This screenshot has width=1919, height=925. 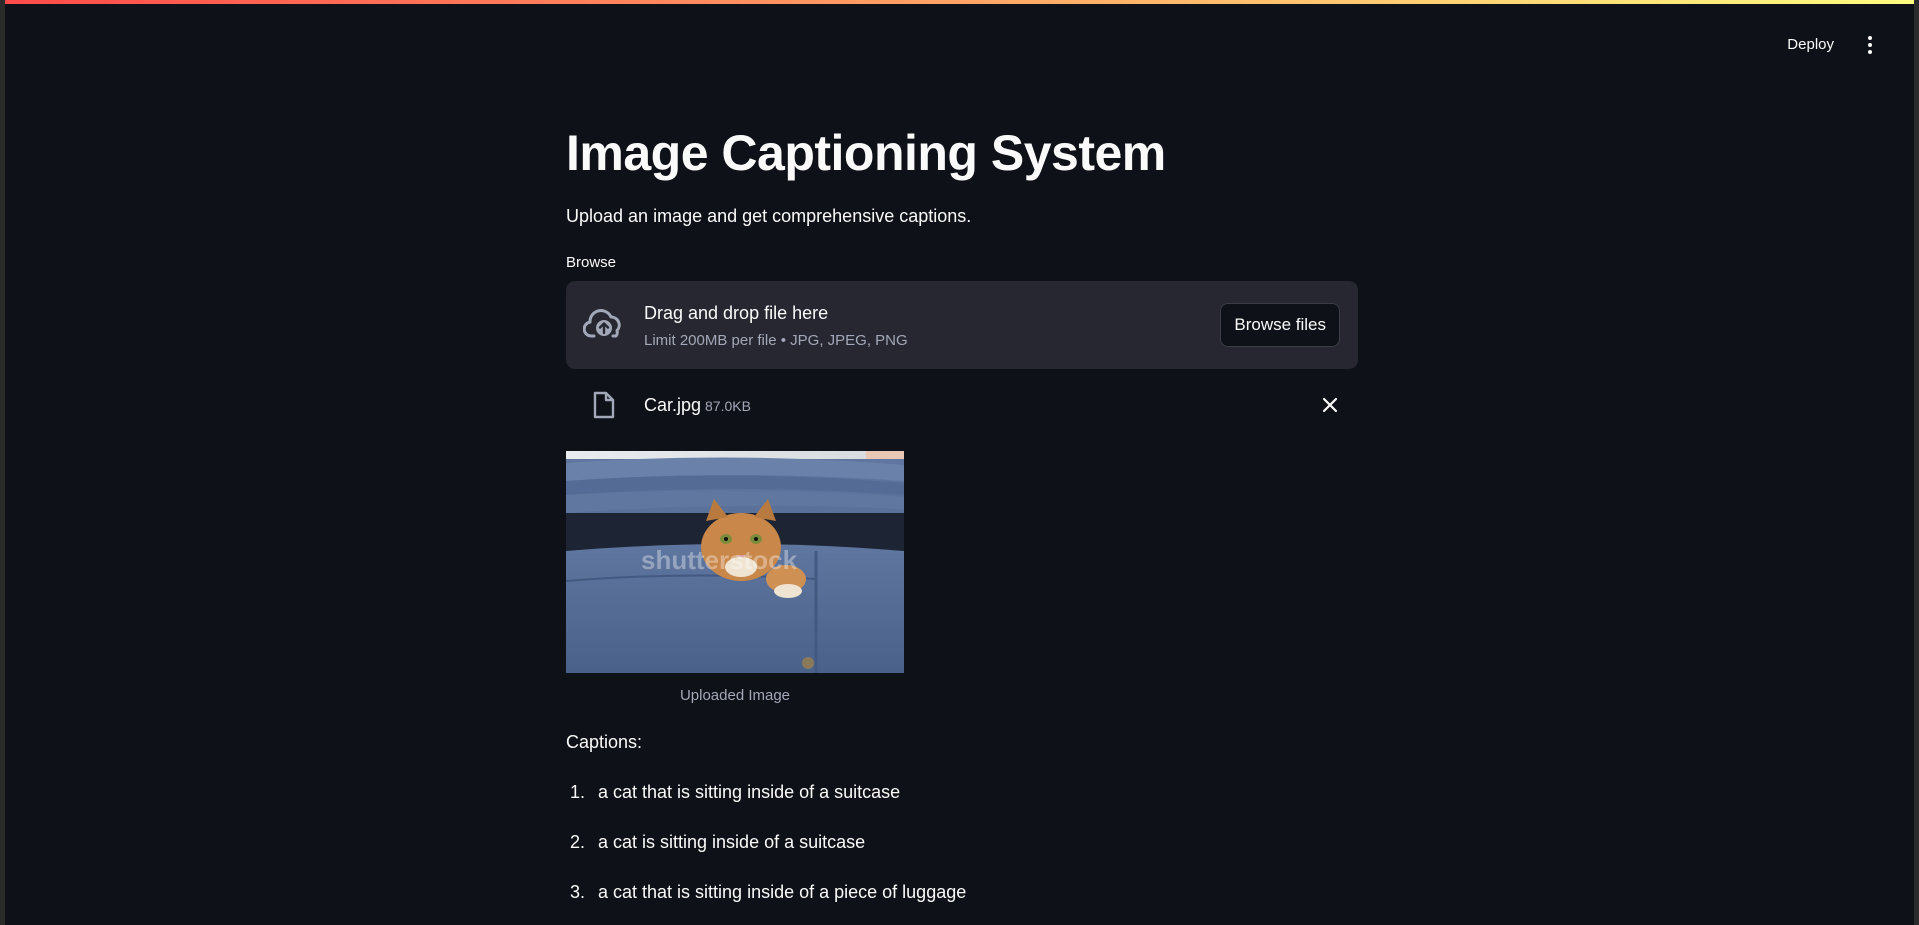 What do you see at coordinates (728, 406) in the screenshot?
I see `file-size: 87.0KB` at bounding box center [728, 406].